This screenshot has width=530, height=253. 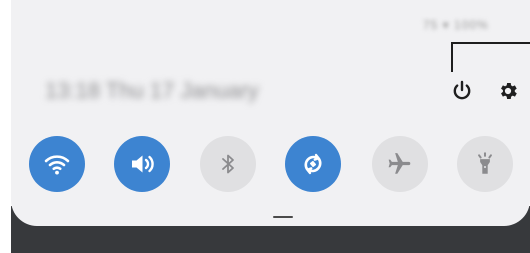 I want to click on sound-tile, so click(x=142, y=164).